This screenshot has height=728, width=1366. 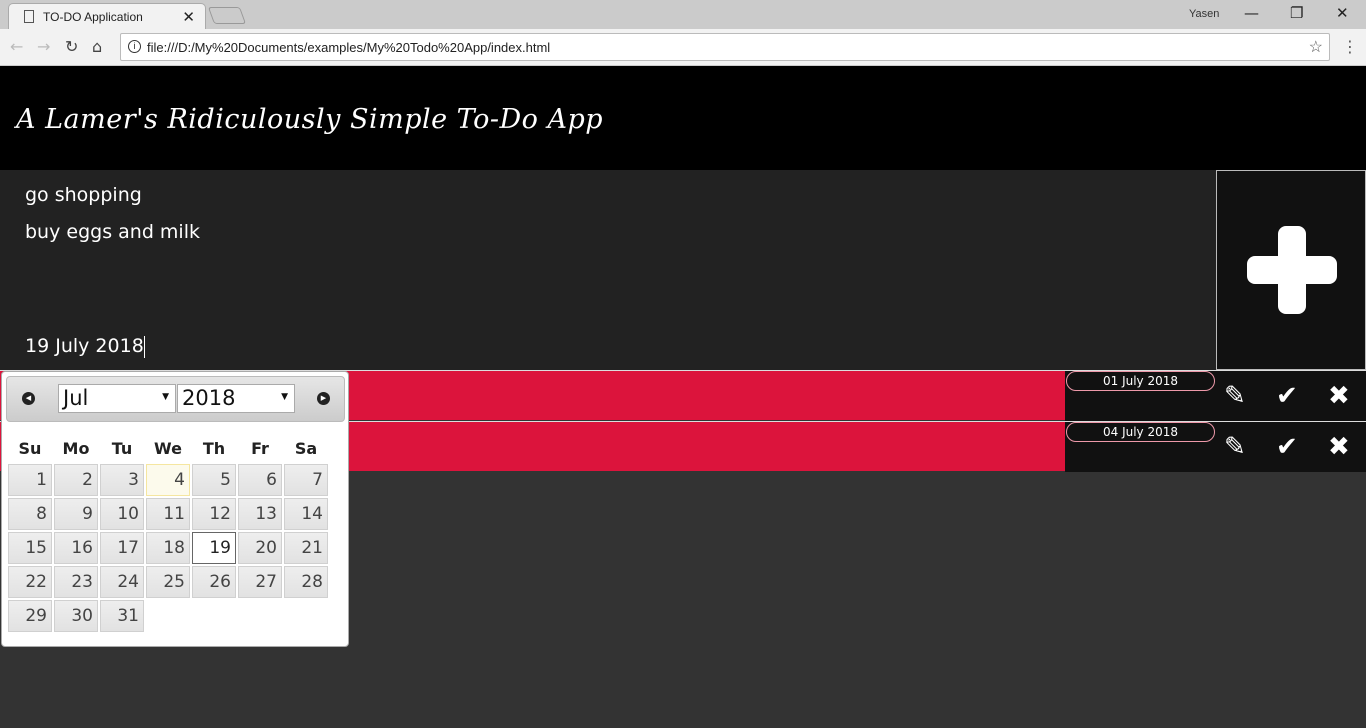 I want to click on day-6: 6, so click(x=260, y=480).